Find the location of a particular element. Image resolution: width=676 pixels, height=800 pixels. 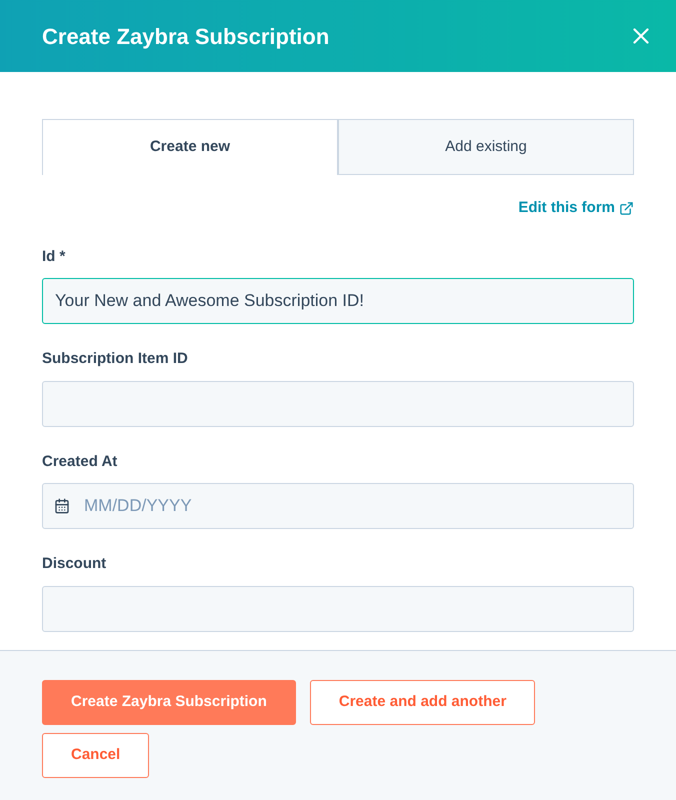

dialog-title: Create Zaybra Subscription is located at coordinates (186, 36).